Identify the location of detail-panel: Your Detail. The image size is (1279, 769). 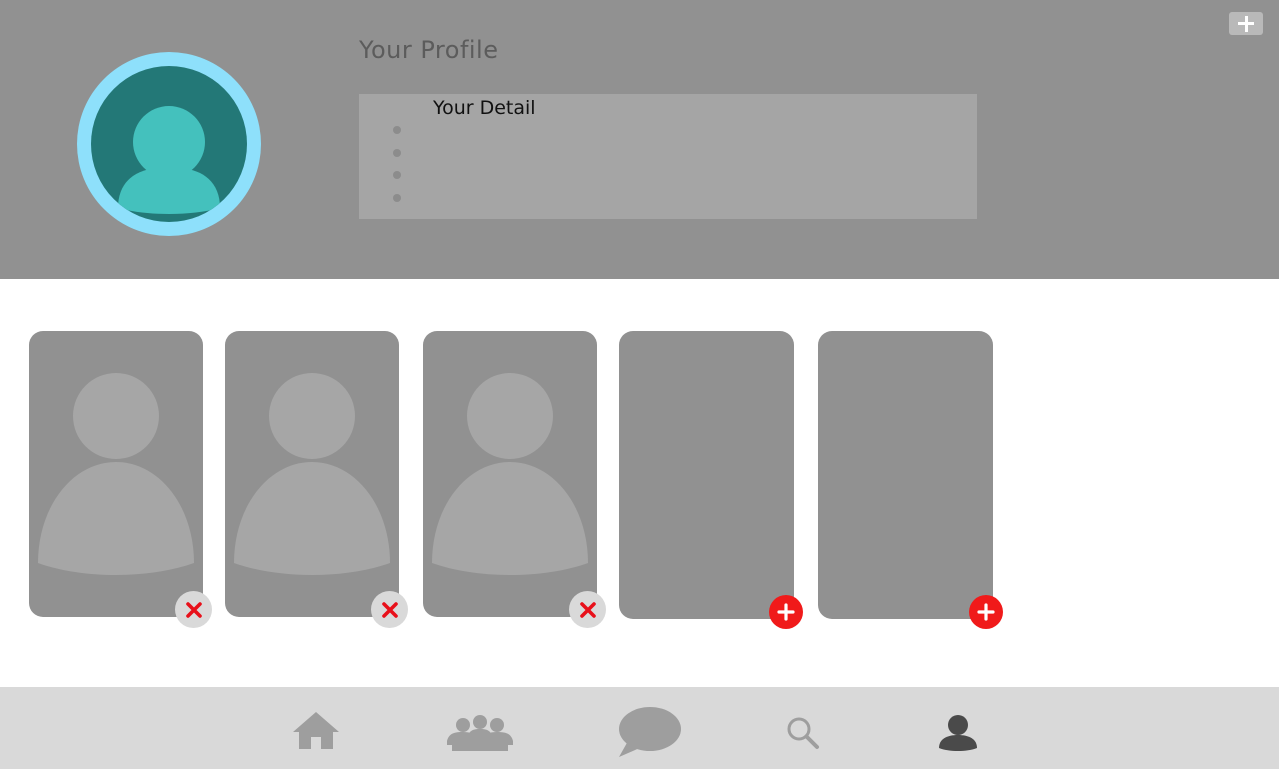
(668, 156).